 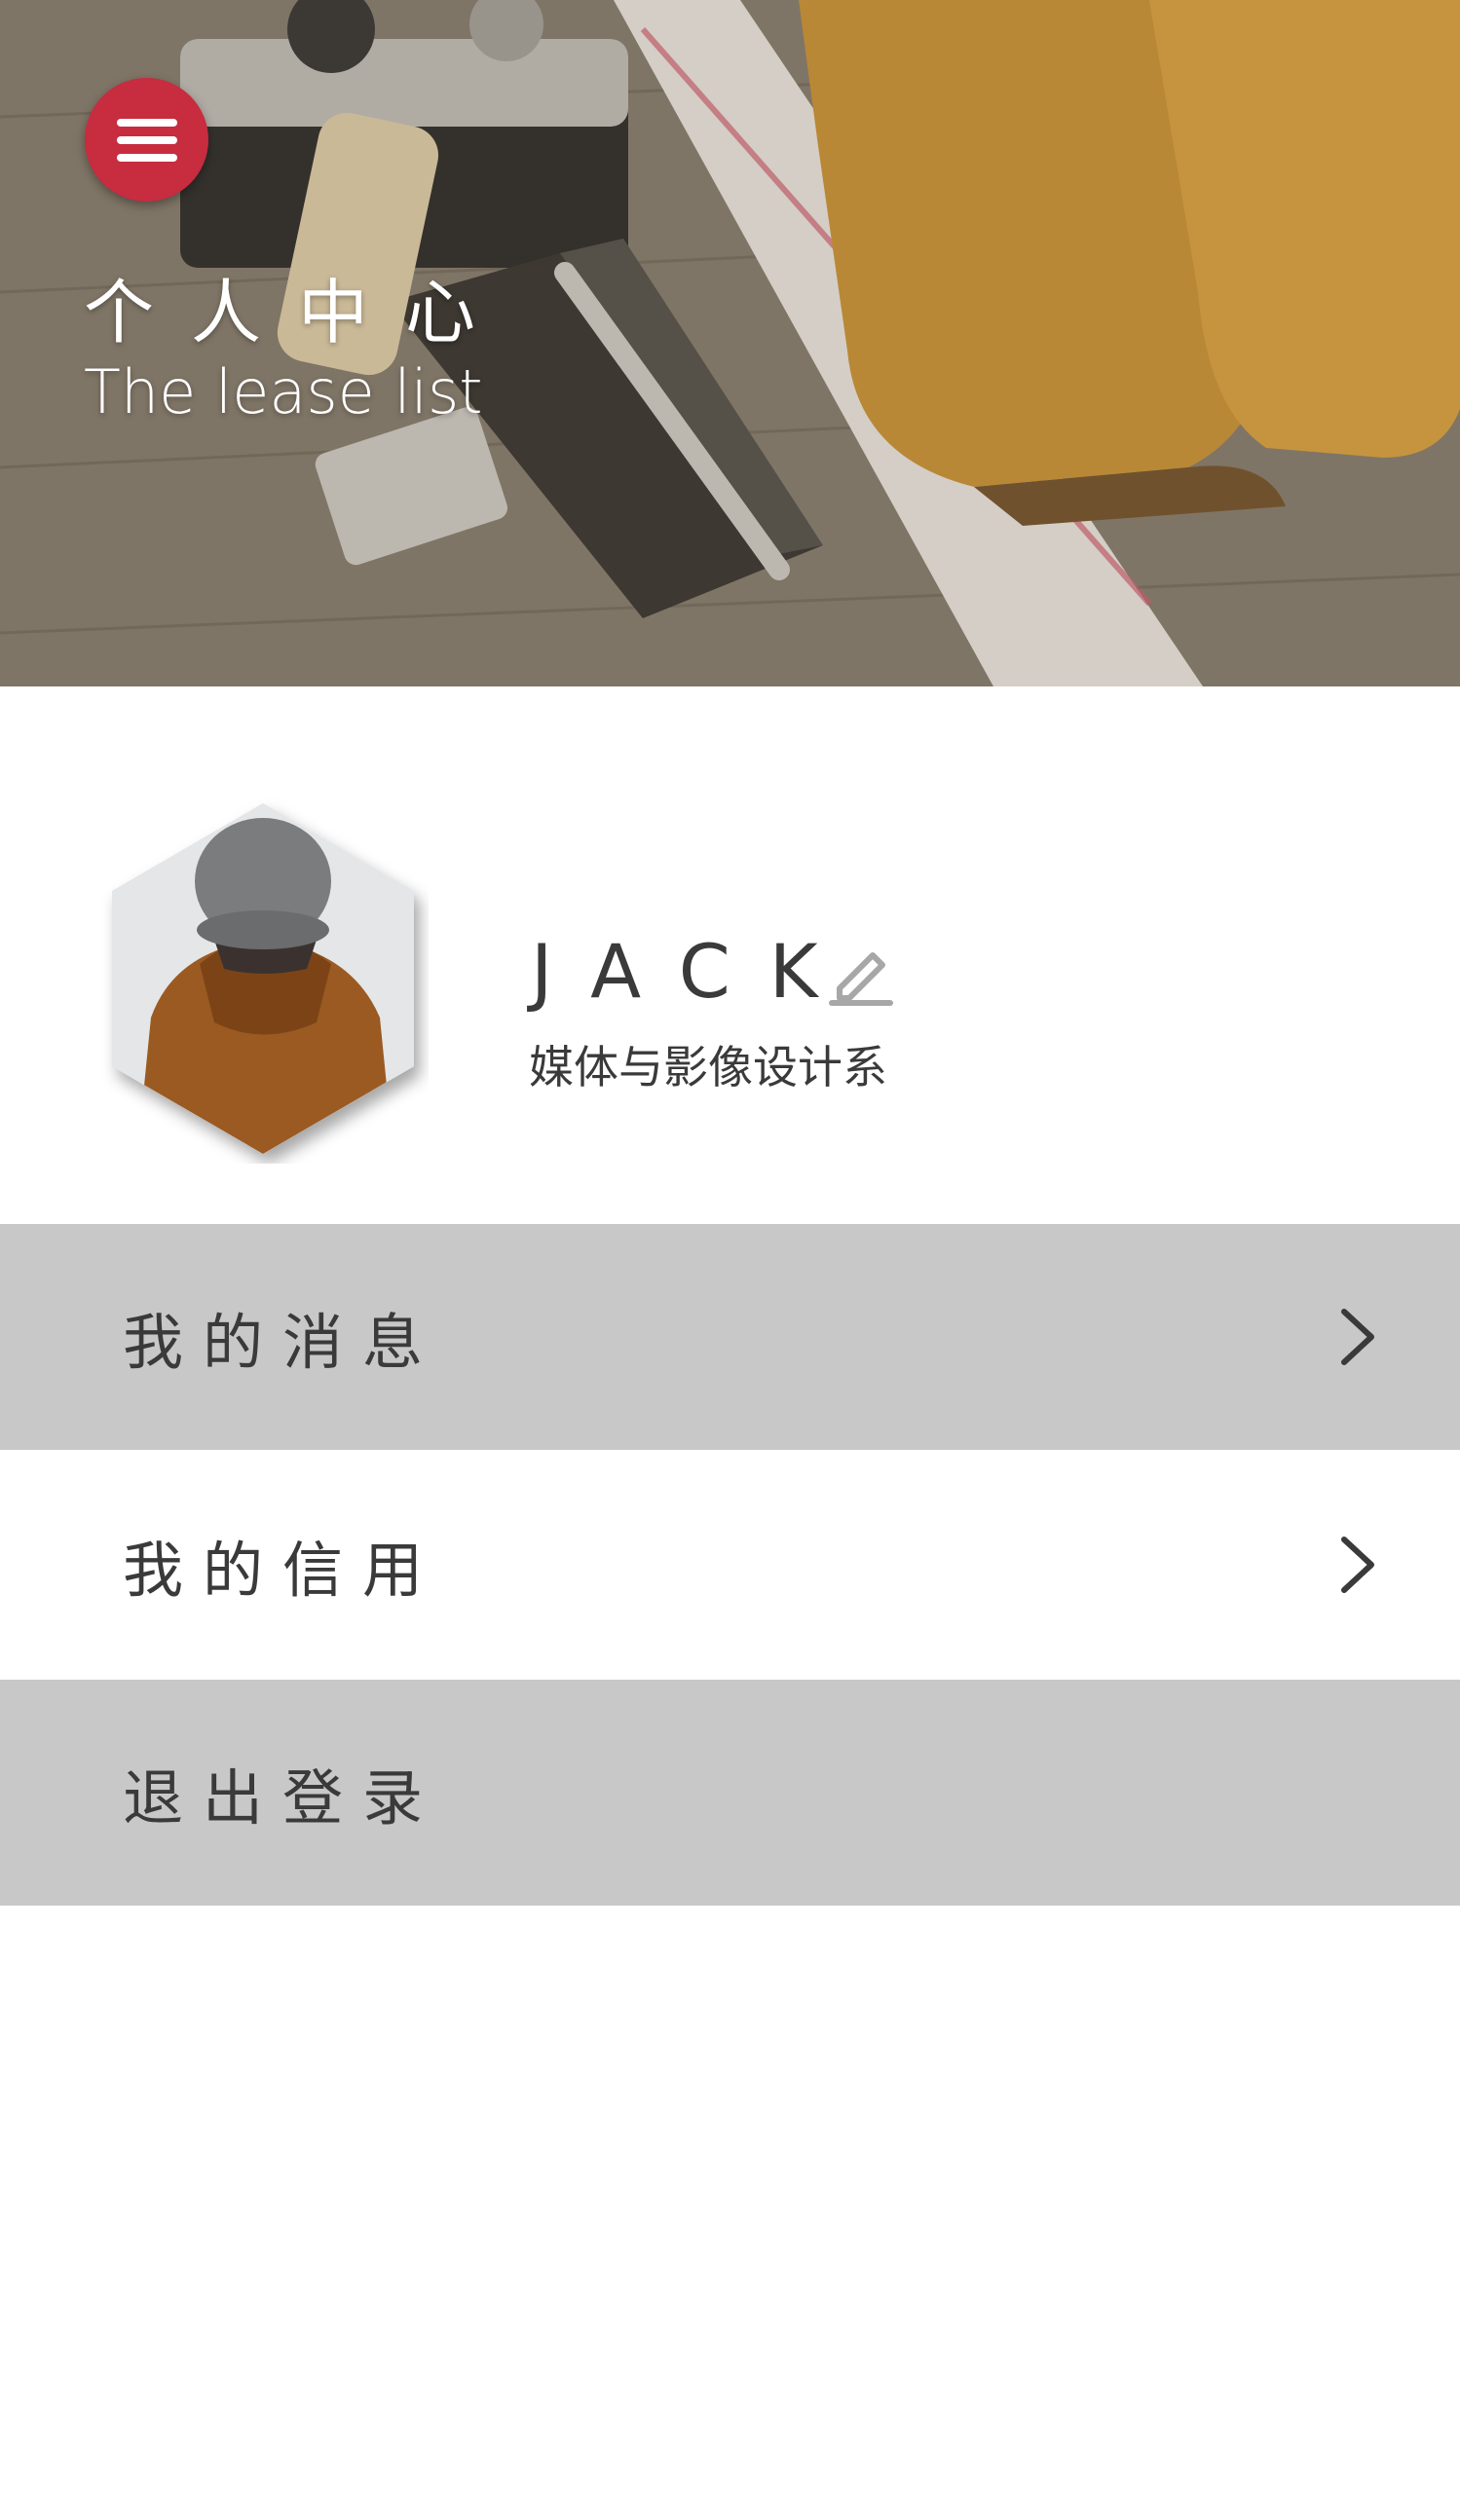 I want to click on logout-button: 退出登录, so click(x=730, y=1793).